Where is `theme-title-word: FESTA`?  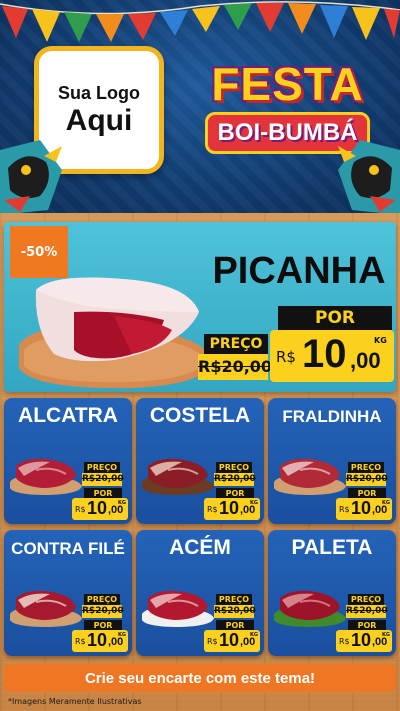 theme-title-word: FESTA is located at coordinates (287, 84).